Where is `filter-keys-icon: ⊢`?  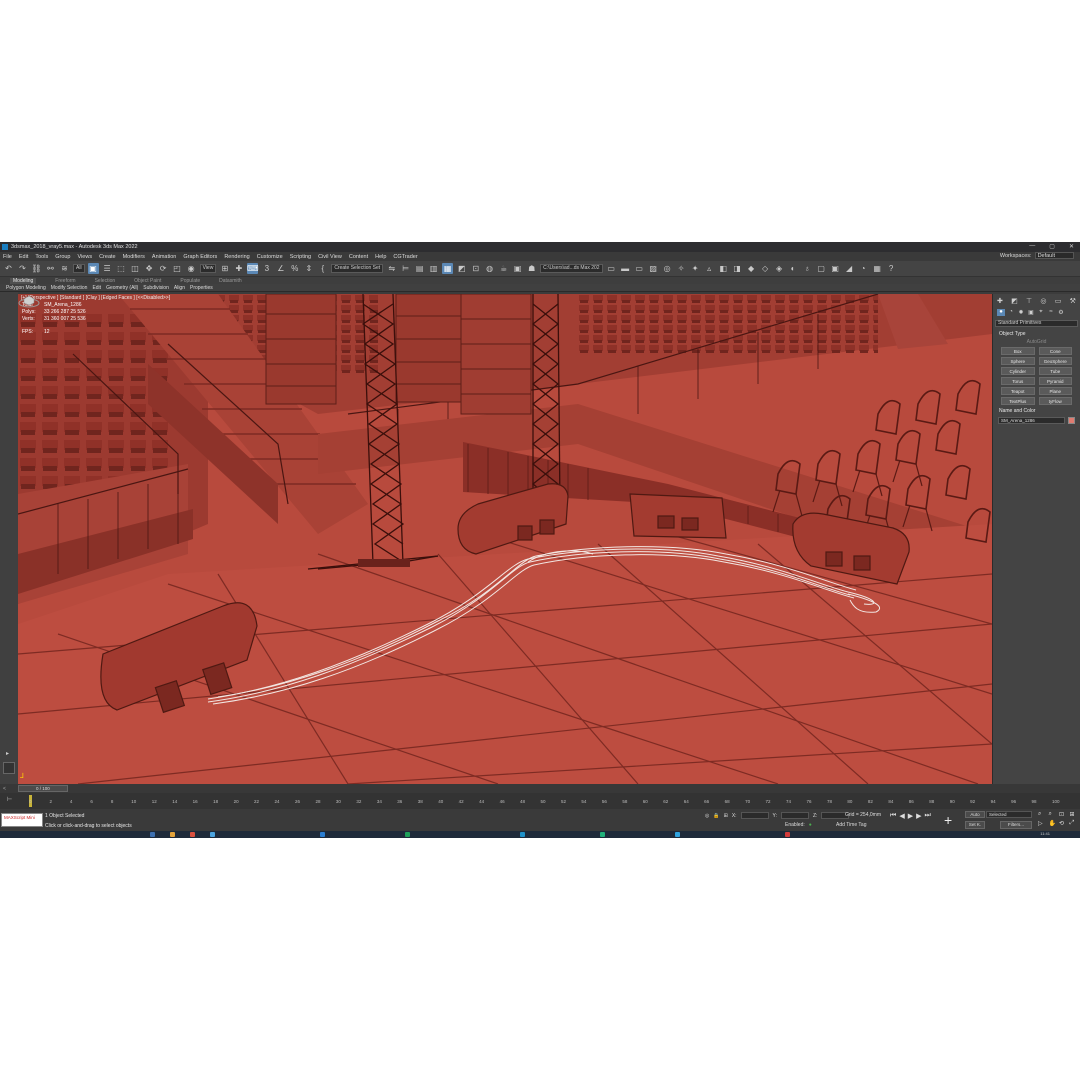
filter-keys-icon: ⊢ is located at coordinates (9, 799).